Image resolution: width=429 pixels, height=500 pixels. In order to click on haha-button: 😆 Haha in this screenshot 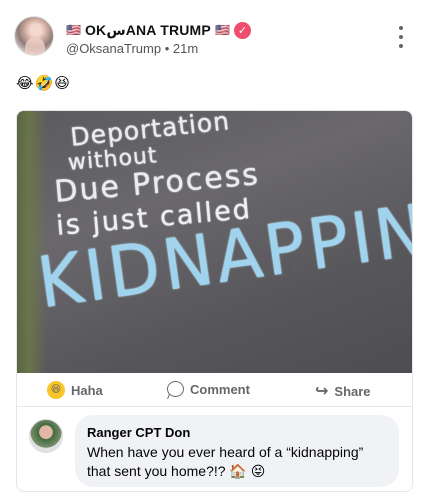, I will do `click(75, 390)`.